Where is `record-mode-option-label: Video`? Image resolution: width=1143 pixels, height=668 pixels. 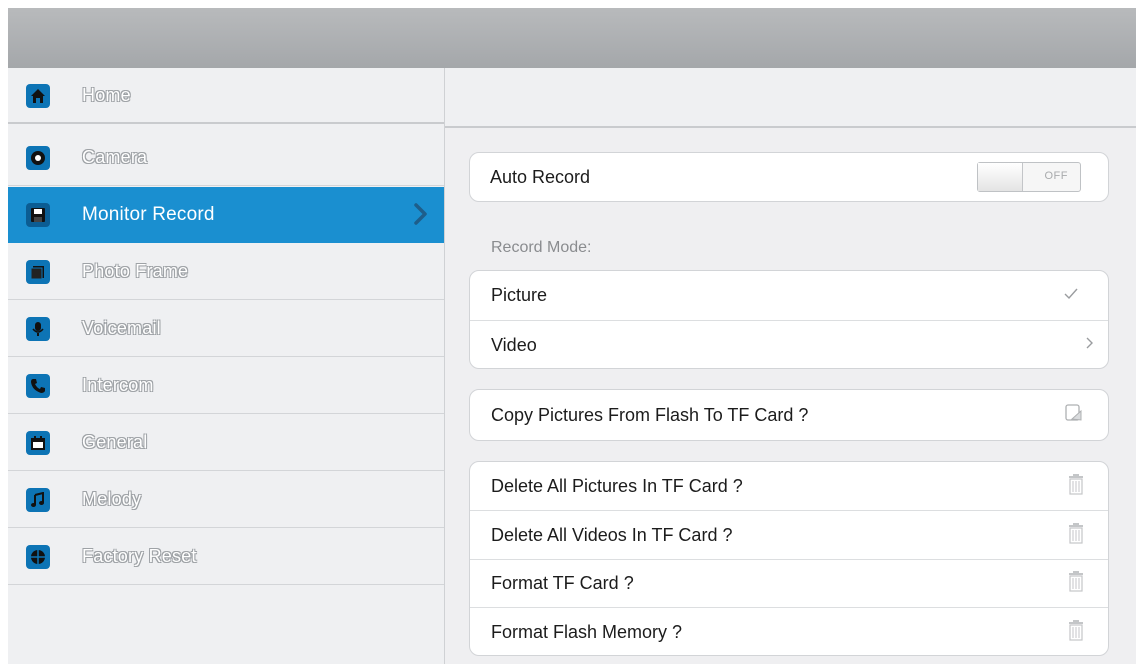
record-mode-option-label: Video is located at coordinates (514, 344).